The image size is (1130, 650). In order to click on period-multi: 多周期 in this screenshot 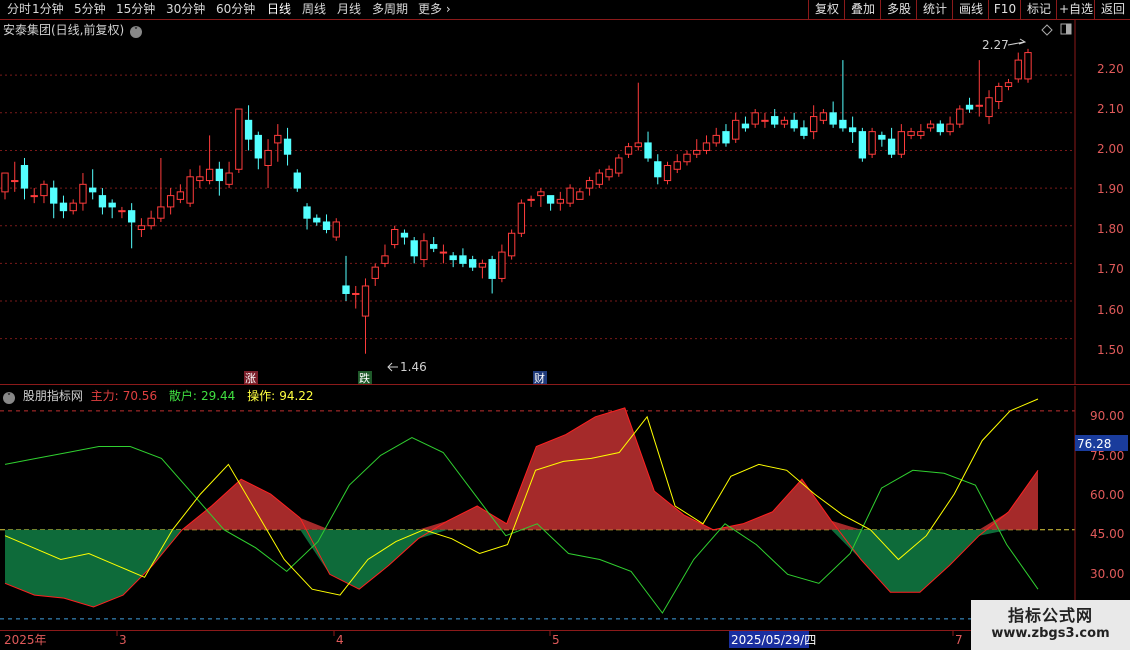, I will do `click(390, 9)`.